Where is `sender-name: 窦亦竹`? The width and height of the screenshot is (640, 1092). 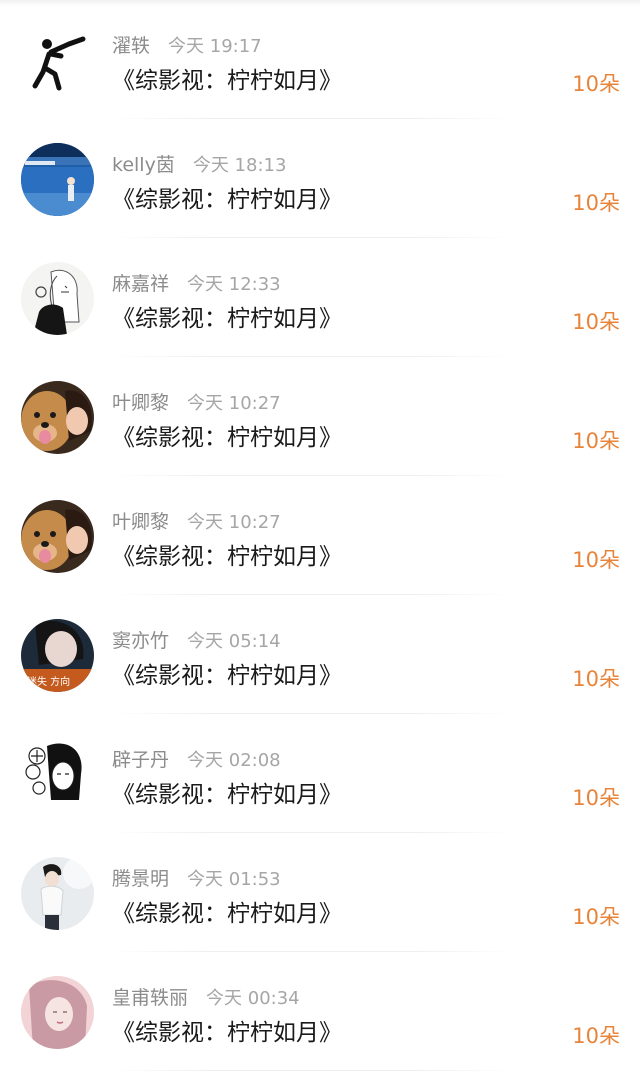
sender-name: 窦亦竹 is located at coordinates (140, 641).